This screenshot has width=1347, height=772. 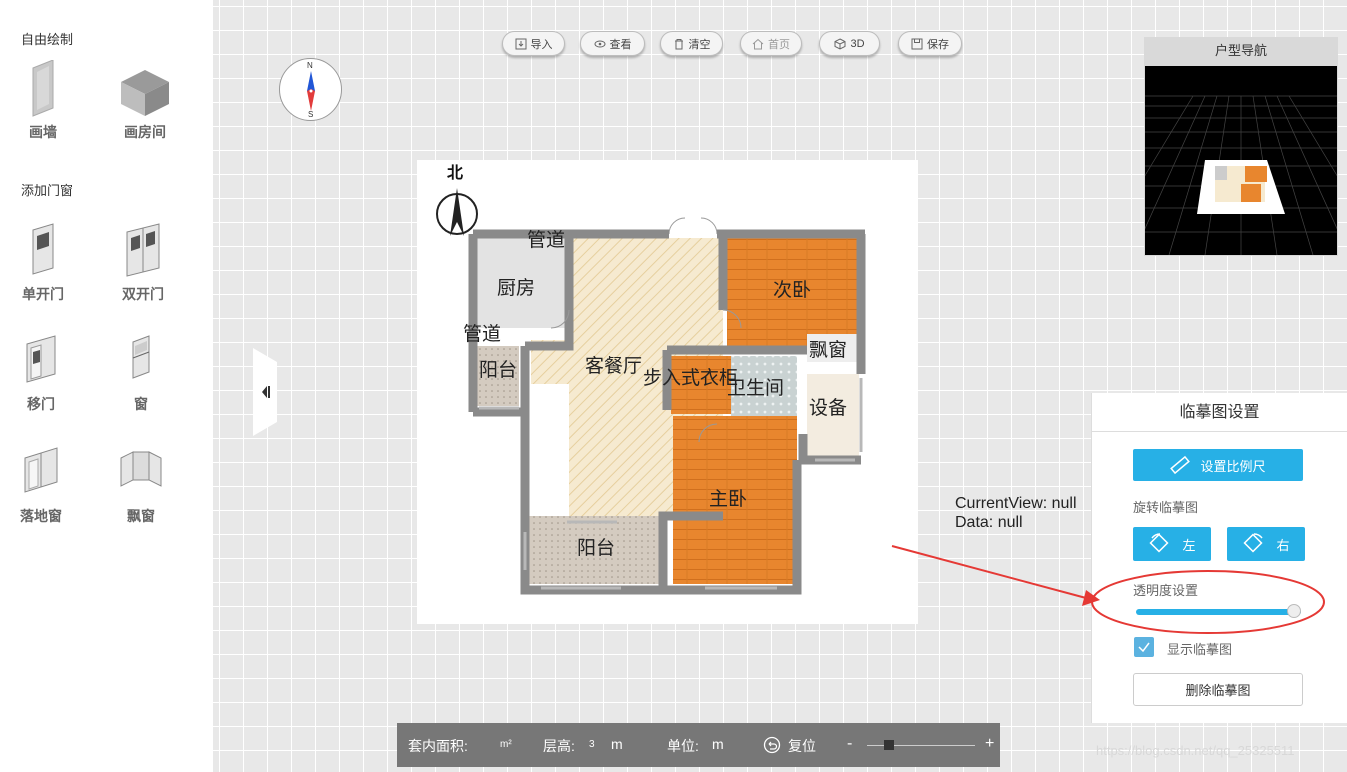 What do you see at coordinates (1219, 412) in the screenshot?
I see `panel-title: 临摹图设置` at bounding box center [1219, 412].